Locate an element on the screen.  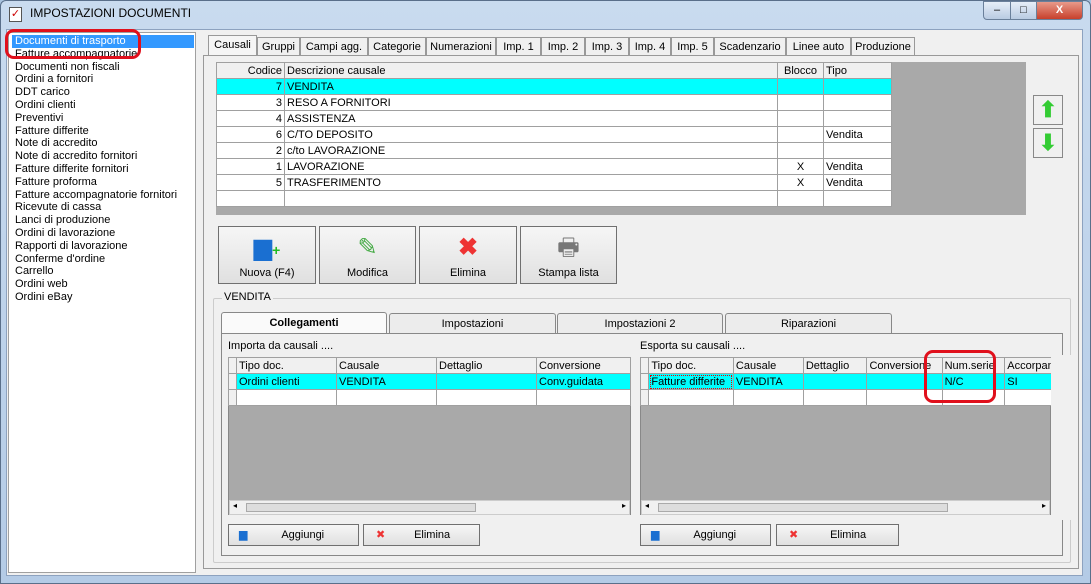
list-item: DDT carico is located at coordinates (103, 92).